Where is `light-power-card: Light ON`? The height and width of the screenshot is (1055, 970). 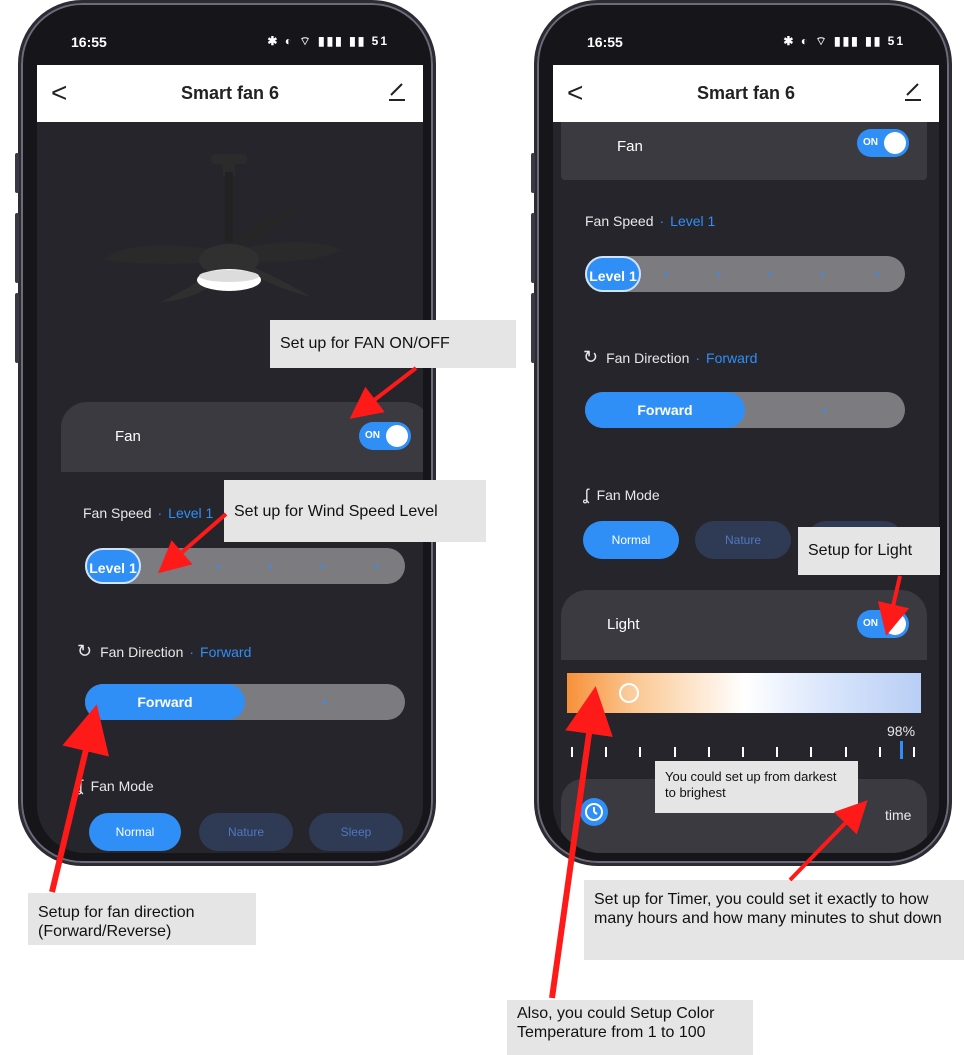
light-power-card: Light ON is located at coordinates (744, 625).